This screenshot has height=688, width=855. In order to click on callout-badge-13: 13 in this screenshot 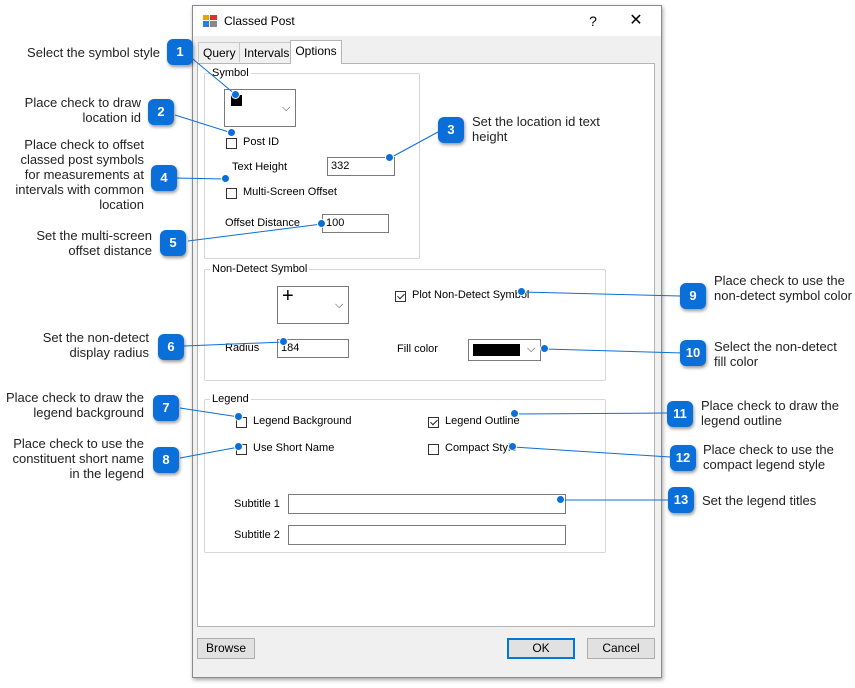, I will do `click(681, 500)`.